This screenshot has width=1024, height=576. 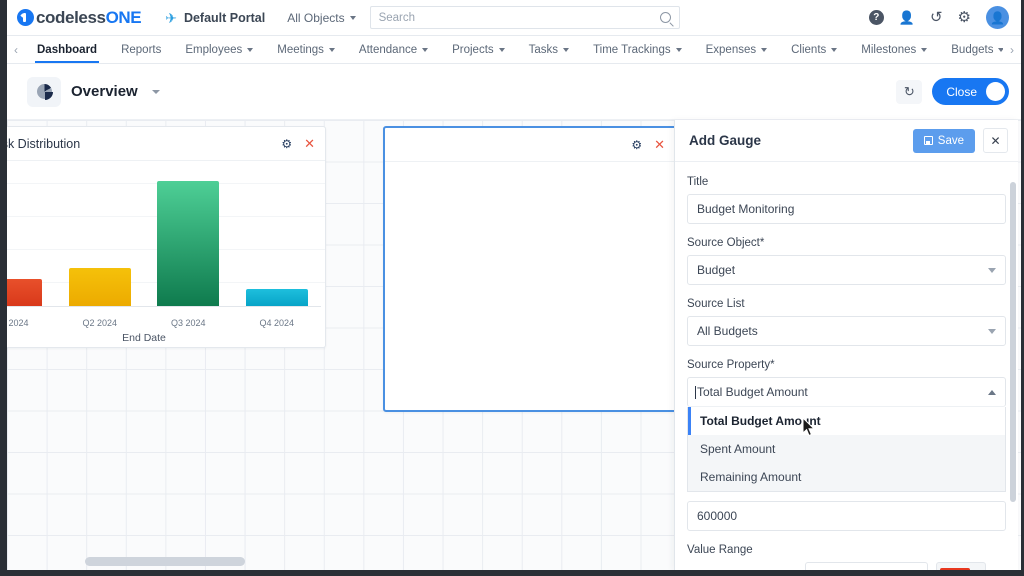 I want to click on chart-bars, so click(x=164, y=238).